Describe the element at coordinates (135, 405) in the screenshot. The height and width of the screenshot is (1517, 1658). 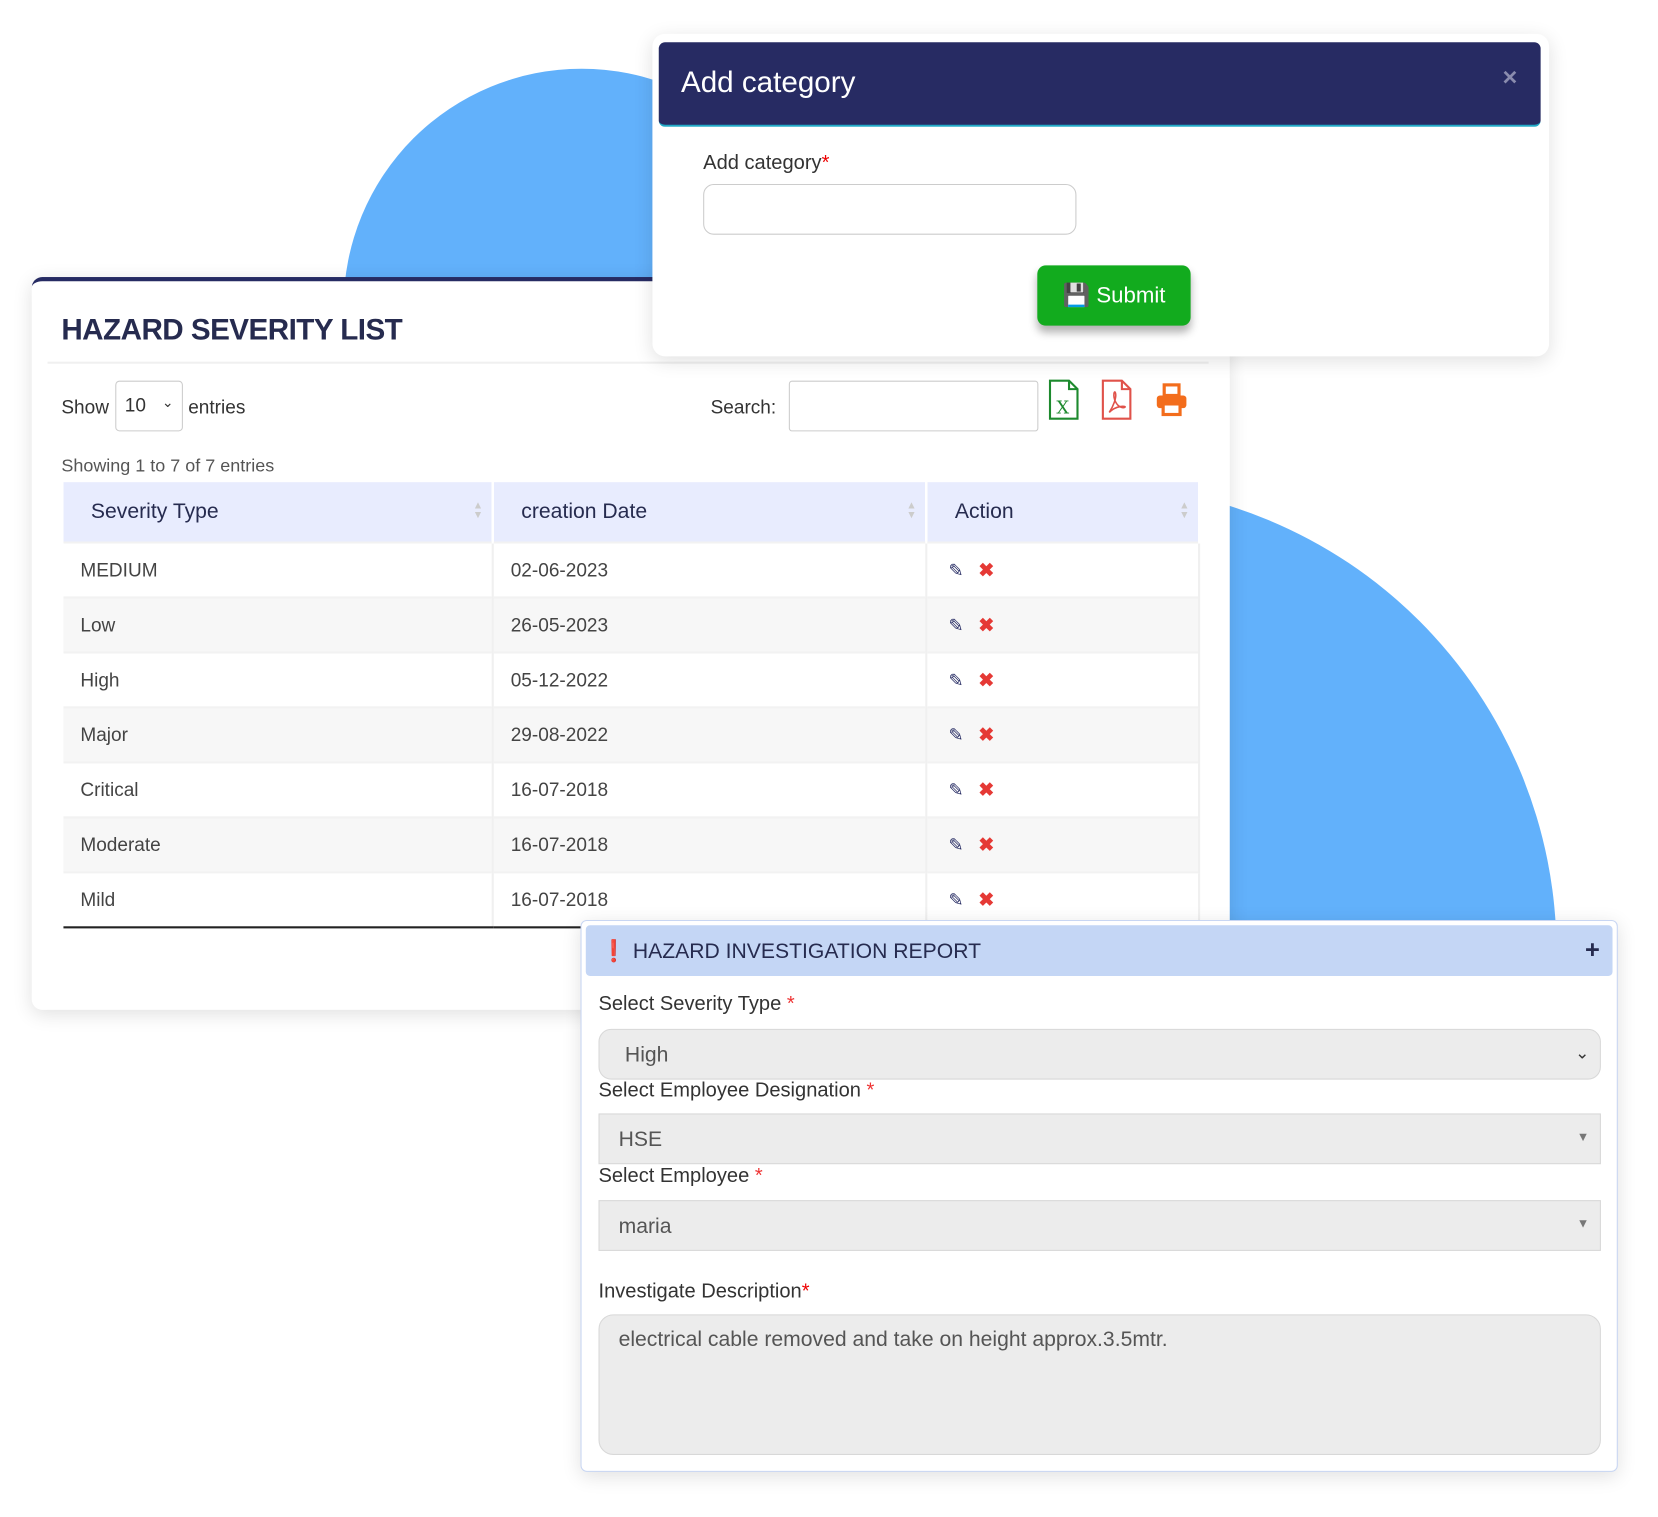
I see `entries-value: 10` at that location.